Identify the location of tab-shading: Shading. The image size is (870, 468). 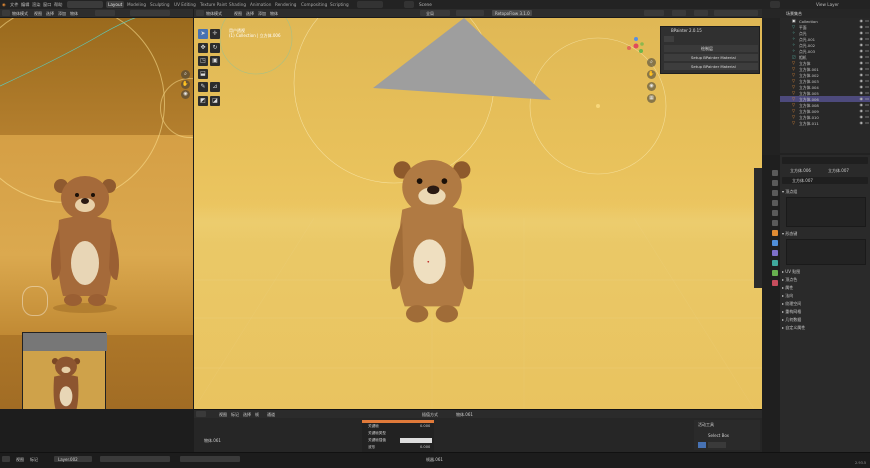
(237, 4).